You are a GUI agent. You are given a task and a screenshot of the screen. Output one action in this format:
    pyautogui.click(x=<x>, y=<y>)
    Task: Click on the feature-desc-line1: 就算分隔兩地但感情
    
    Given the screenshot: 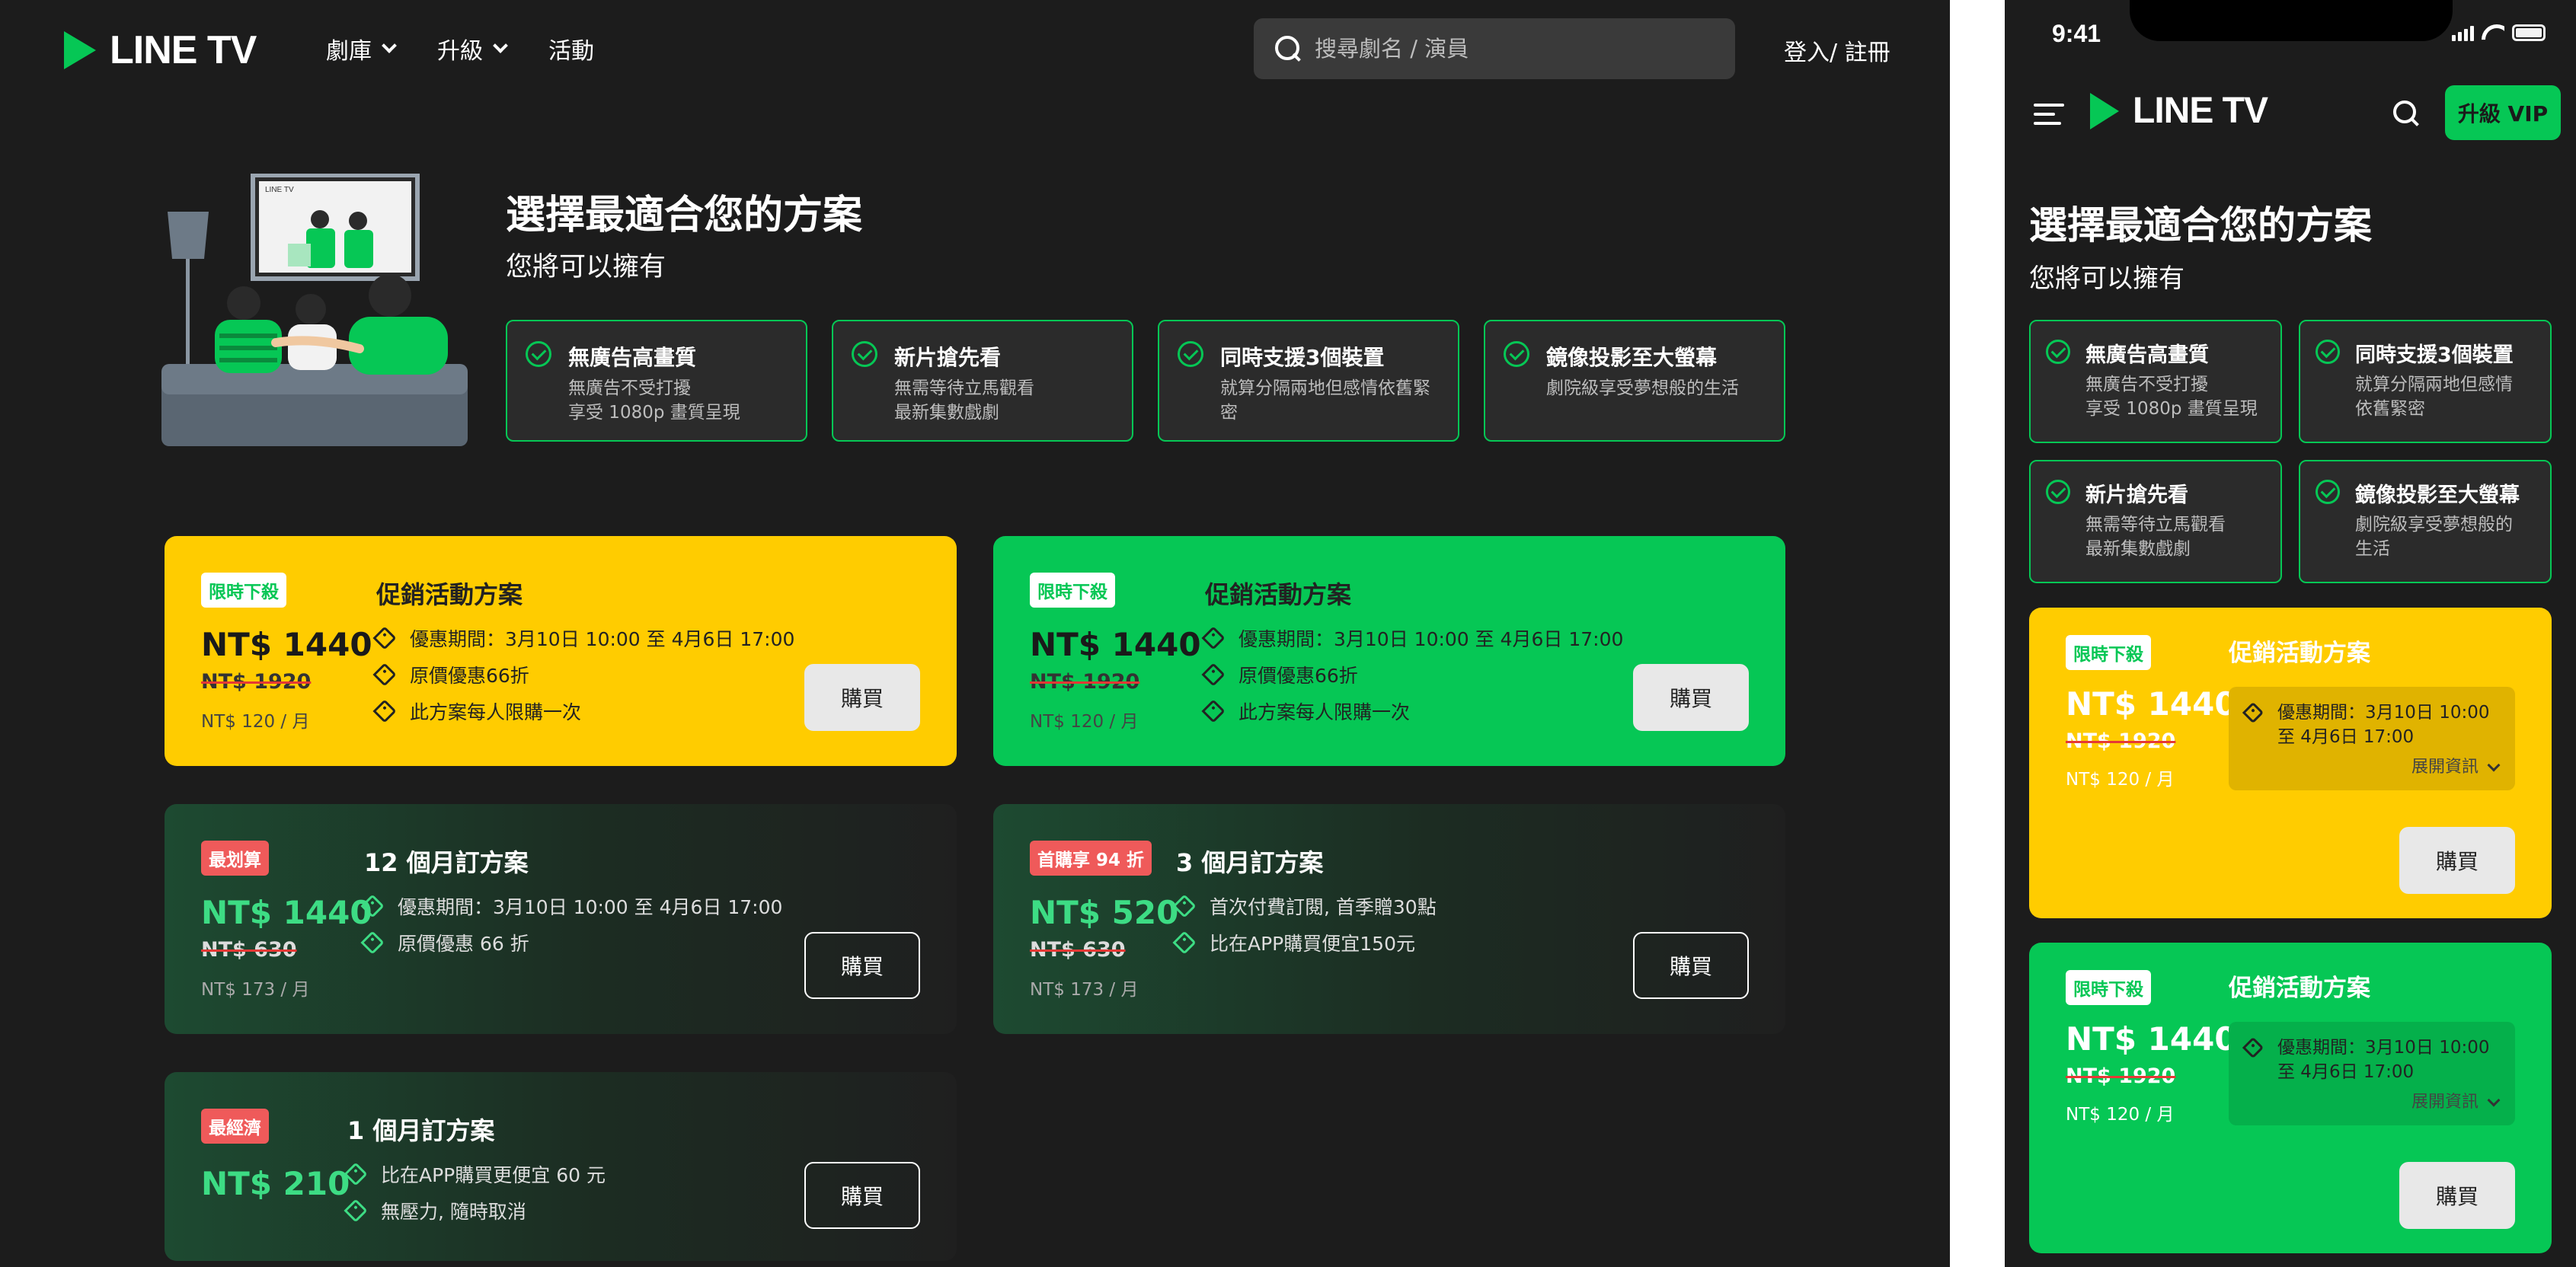 What is the action you would take?
    pyautogui.click(x=2434, y=384)
    